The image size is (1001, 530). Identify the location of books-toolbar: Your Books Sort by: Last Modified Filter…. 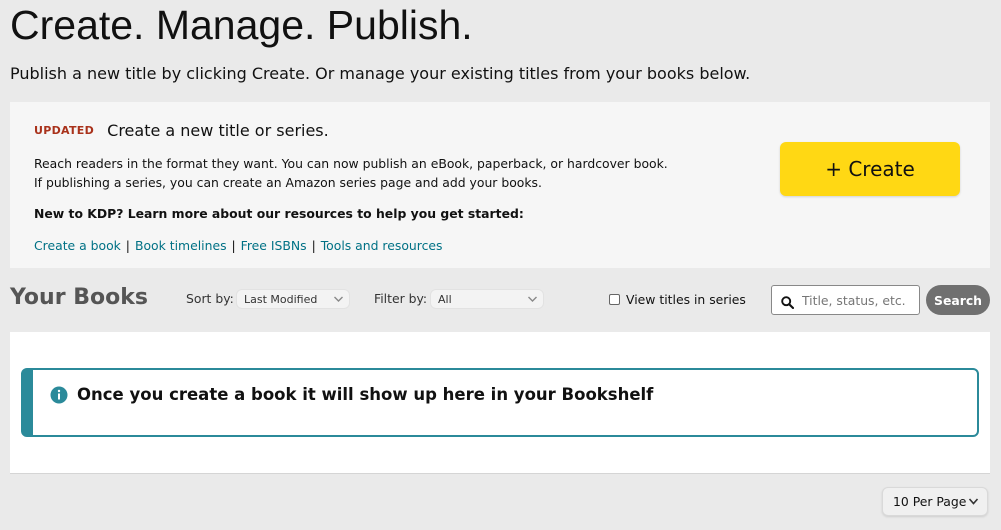
(500, 301).